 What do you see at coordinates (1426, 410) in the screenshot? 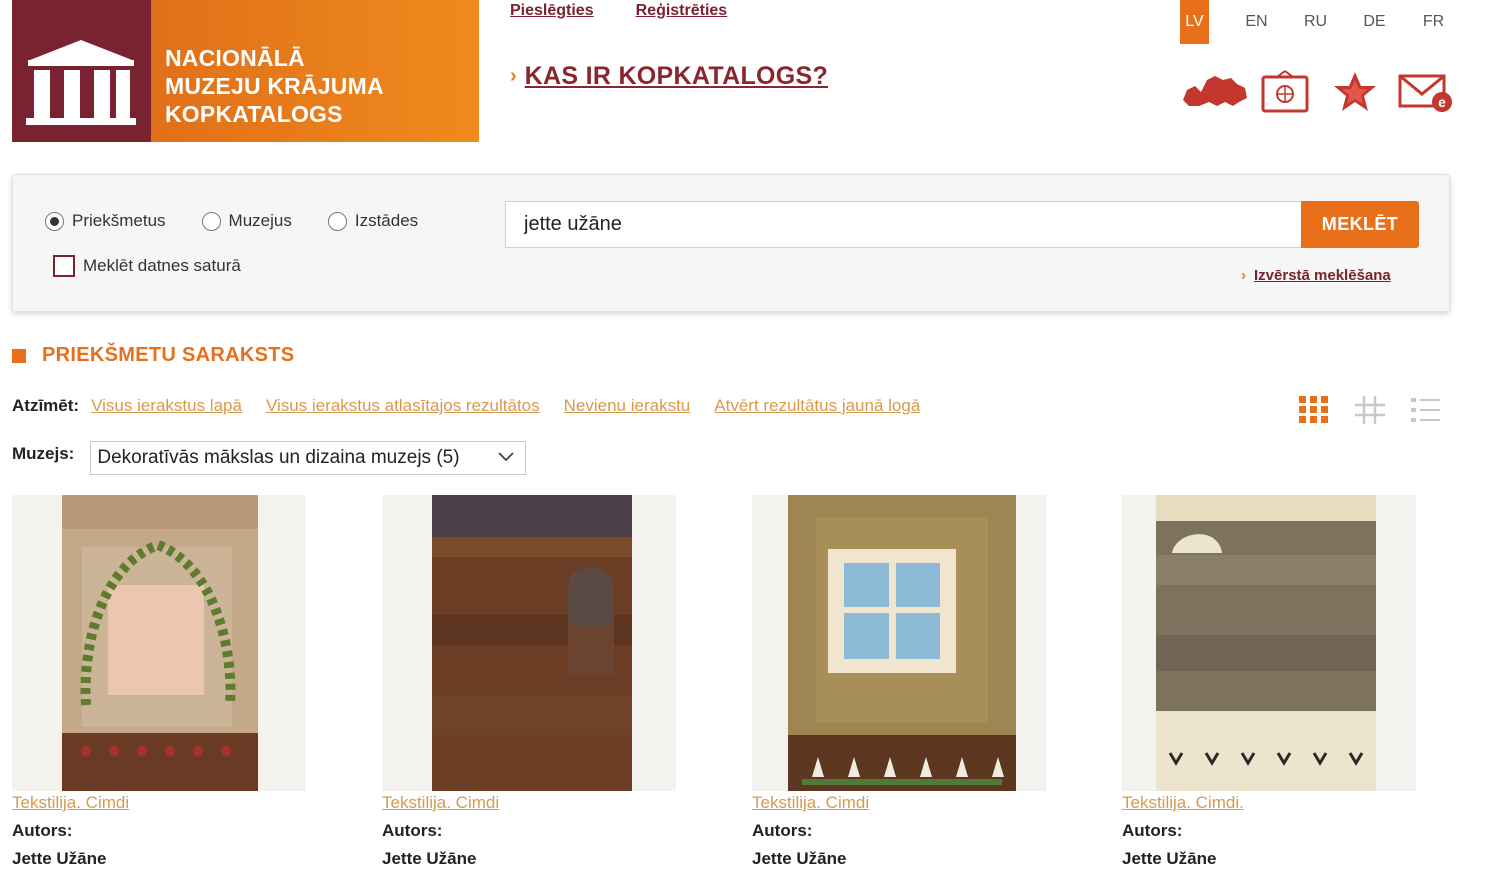
I see `list-icon` at bounding box center [1426, 410].